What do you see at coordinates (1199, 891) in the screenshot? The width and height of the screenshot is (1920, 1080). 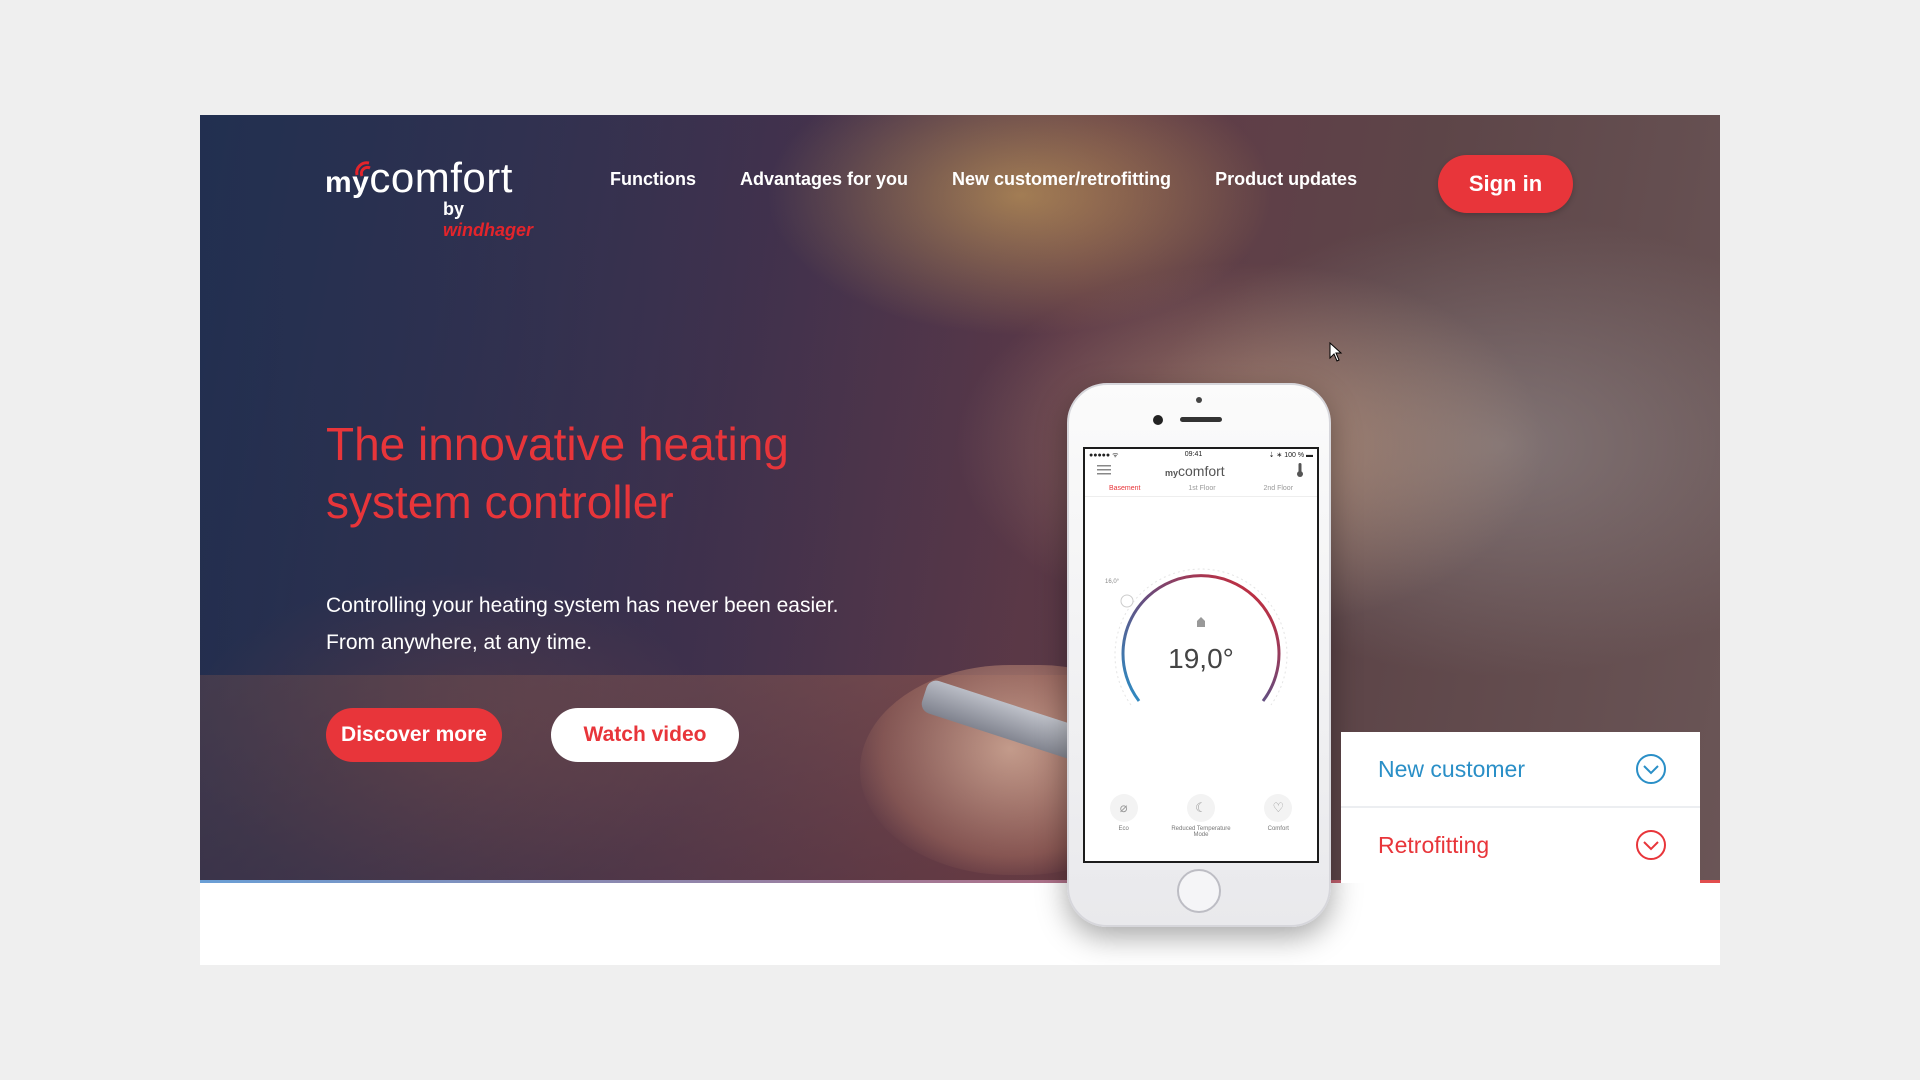 I see `phone-home-button` at bounding box center [1199, 891].